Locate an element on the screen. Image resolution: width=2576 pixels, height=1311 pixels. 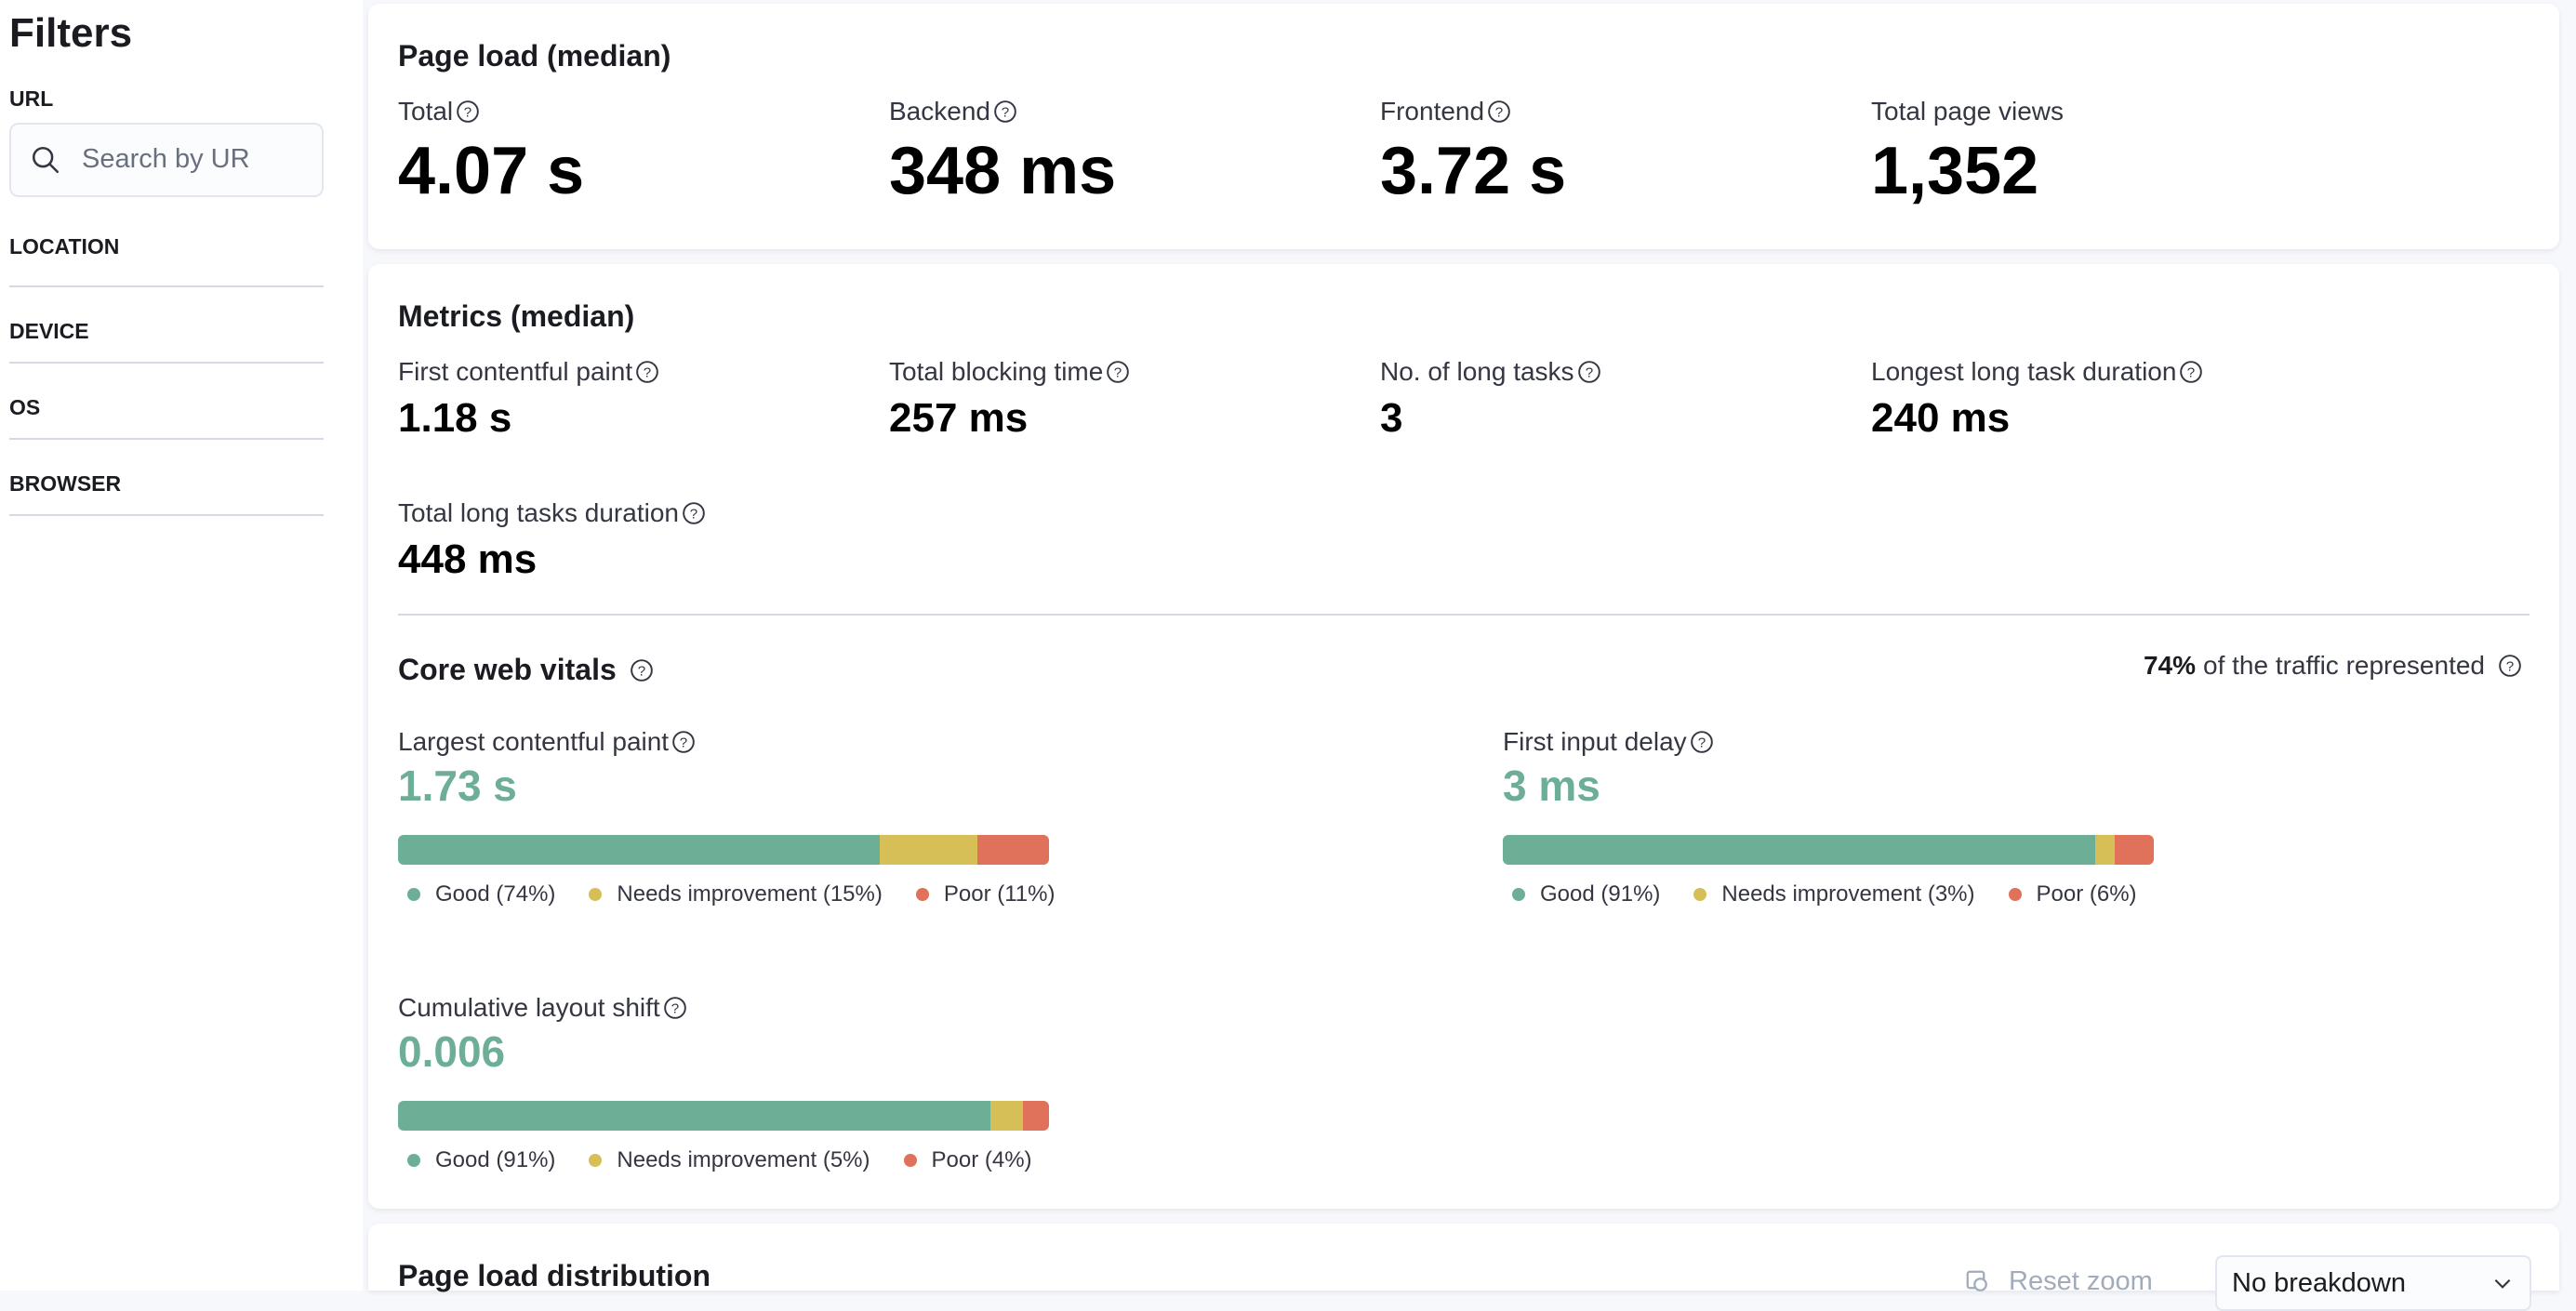
reset-zoom-button: Reset zoom is located at coordinates (2058, 1281).